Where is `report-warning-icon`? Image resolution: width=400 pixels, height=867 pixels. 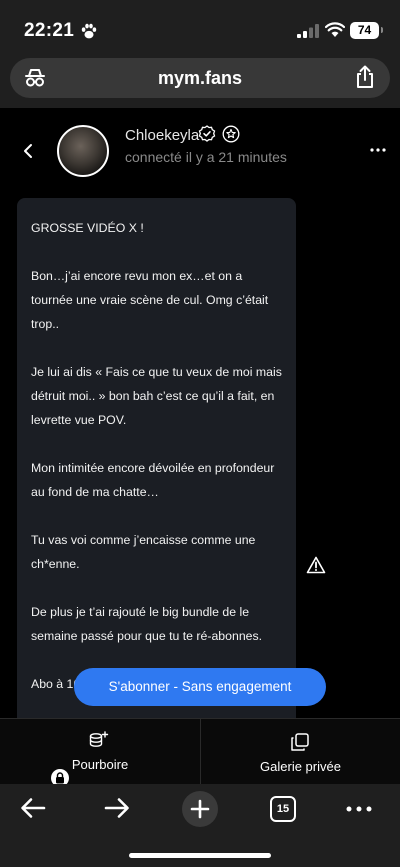 report-warning-icon is located at coordinates (316, 565).